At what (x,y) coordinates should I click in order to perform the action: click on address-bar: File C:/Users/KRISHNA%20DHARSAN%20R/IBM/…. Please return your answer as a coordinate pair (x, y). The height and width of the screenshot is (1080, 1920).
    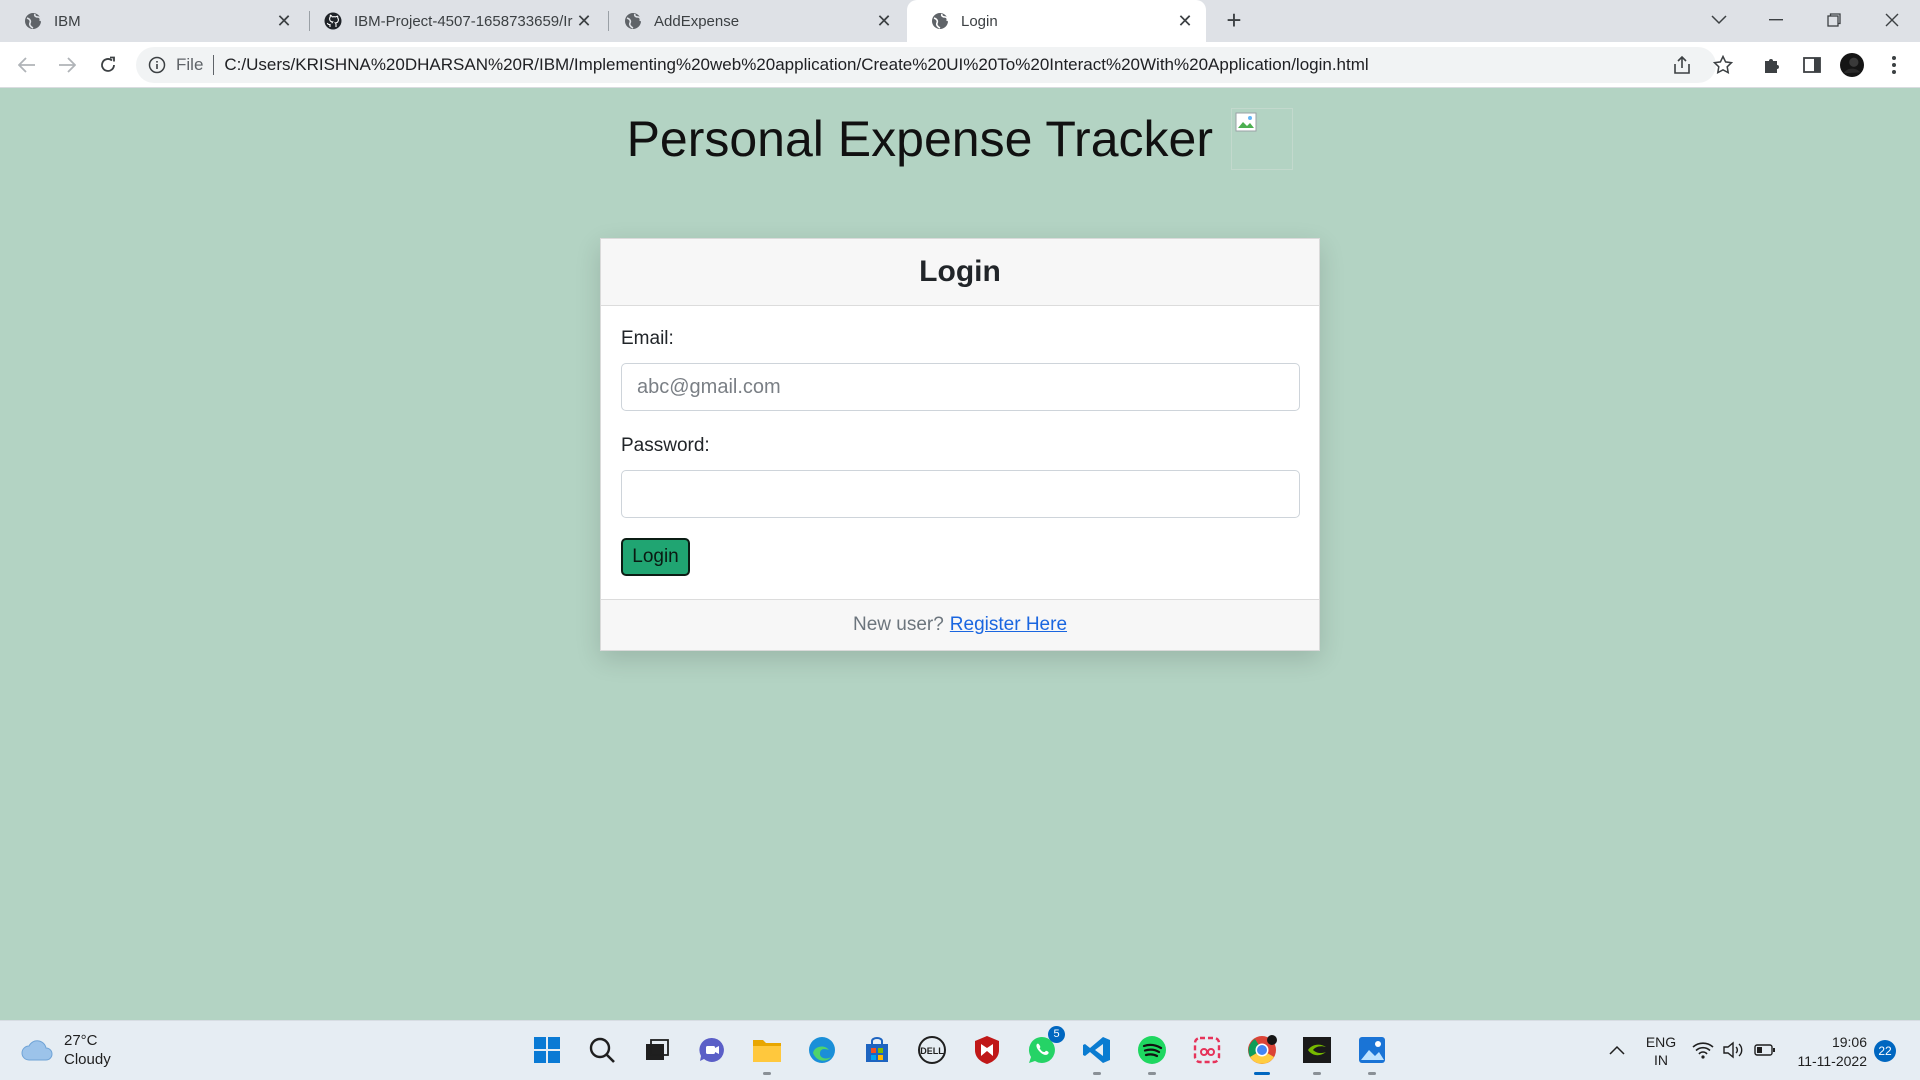
    Looking at the image, I should click on (926, 65).